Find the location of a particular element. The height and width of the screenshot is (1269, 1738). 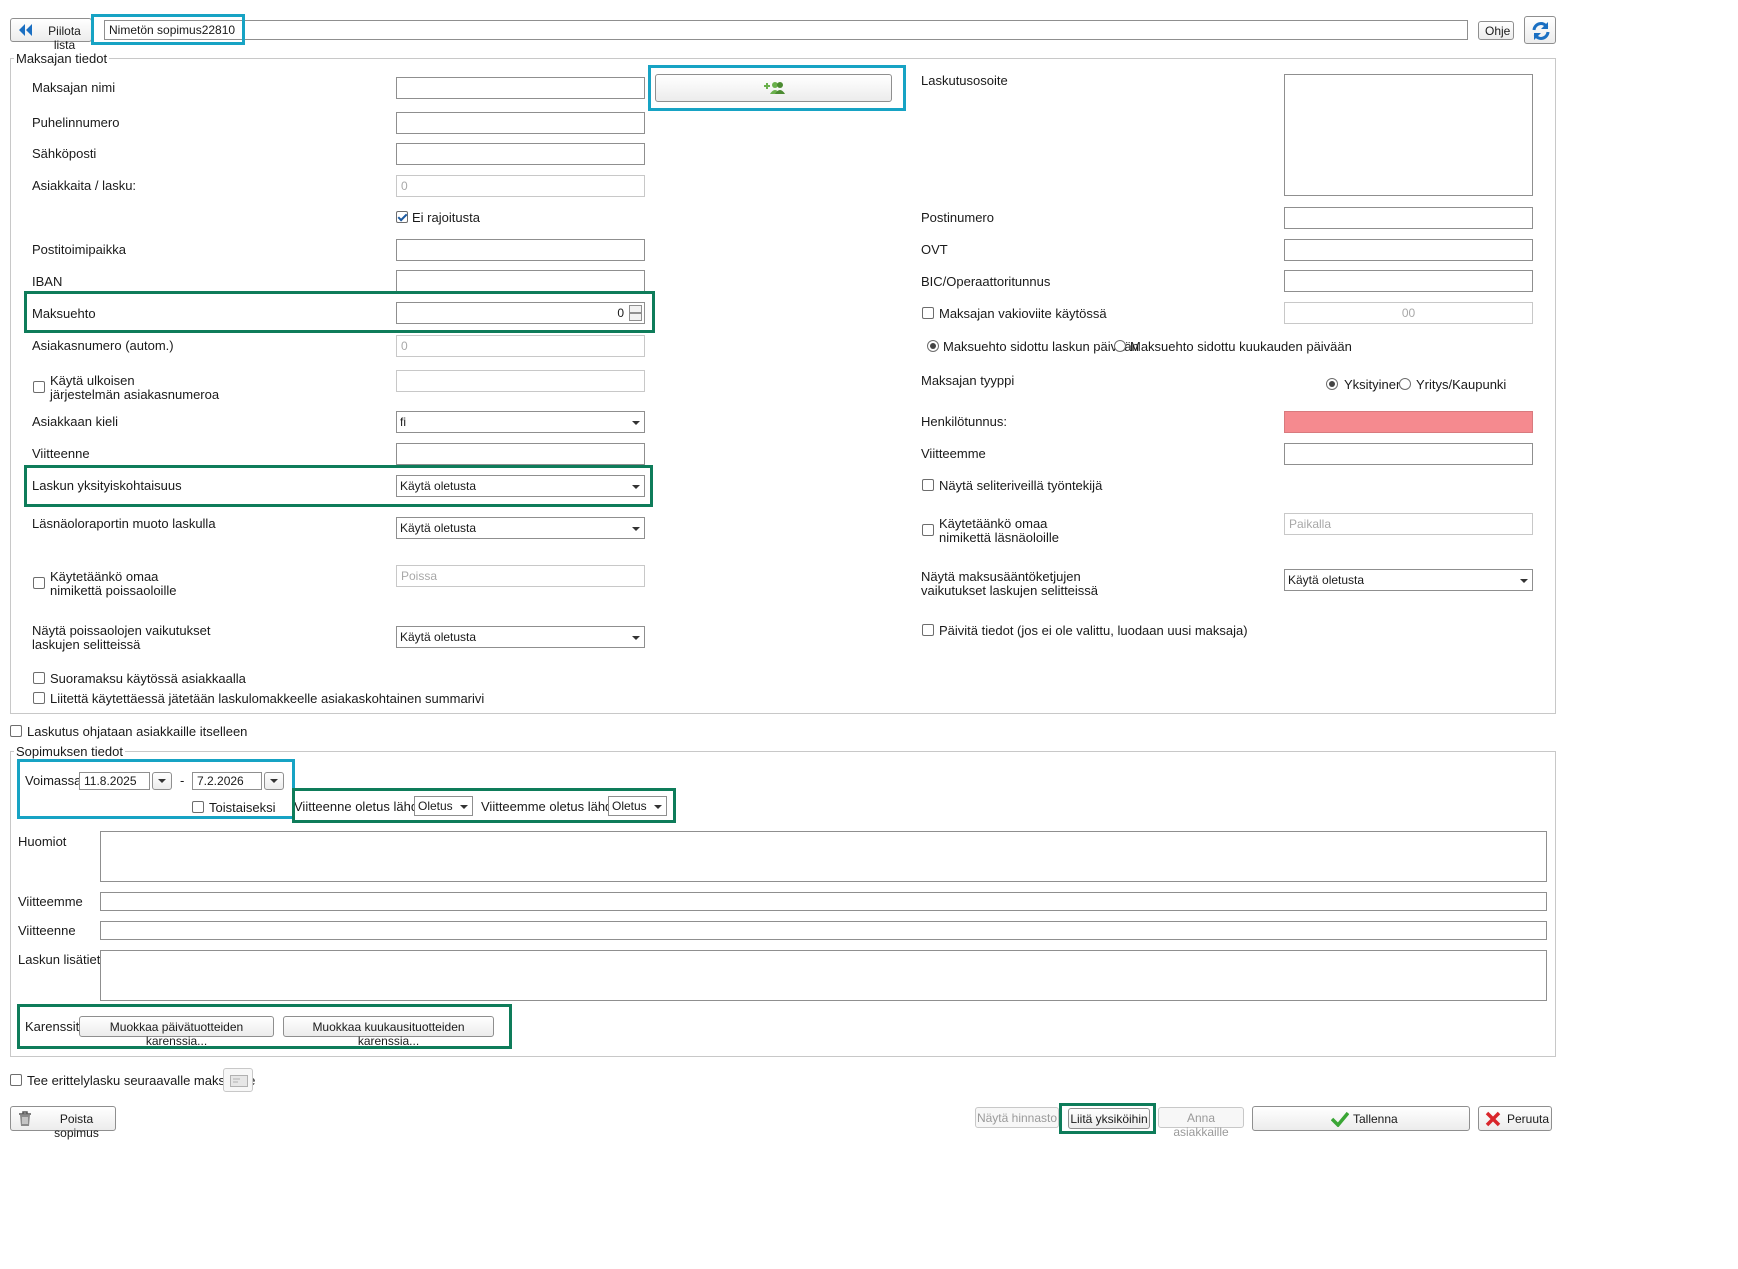

own-presence-title-checkbox is located at coordinates (928, 530).